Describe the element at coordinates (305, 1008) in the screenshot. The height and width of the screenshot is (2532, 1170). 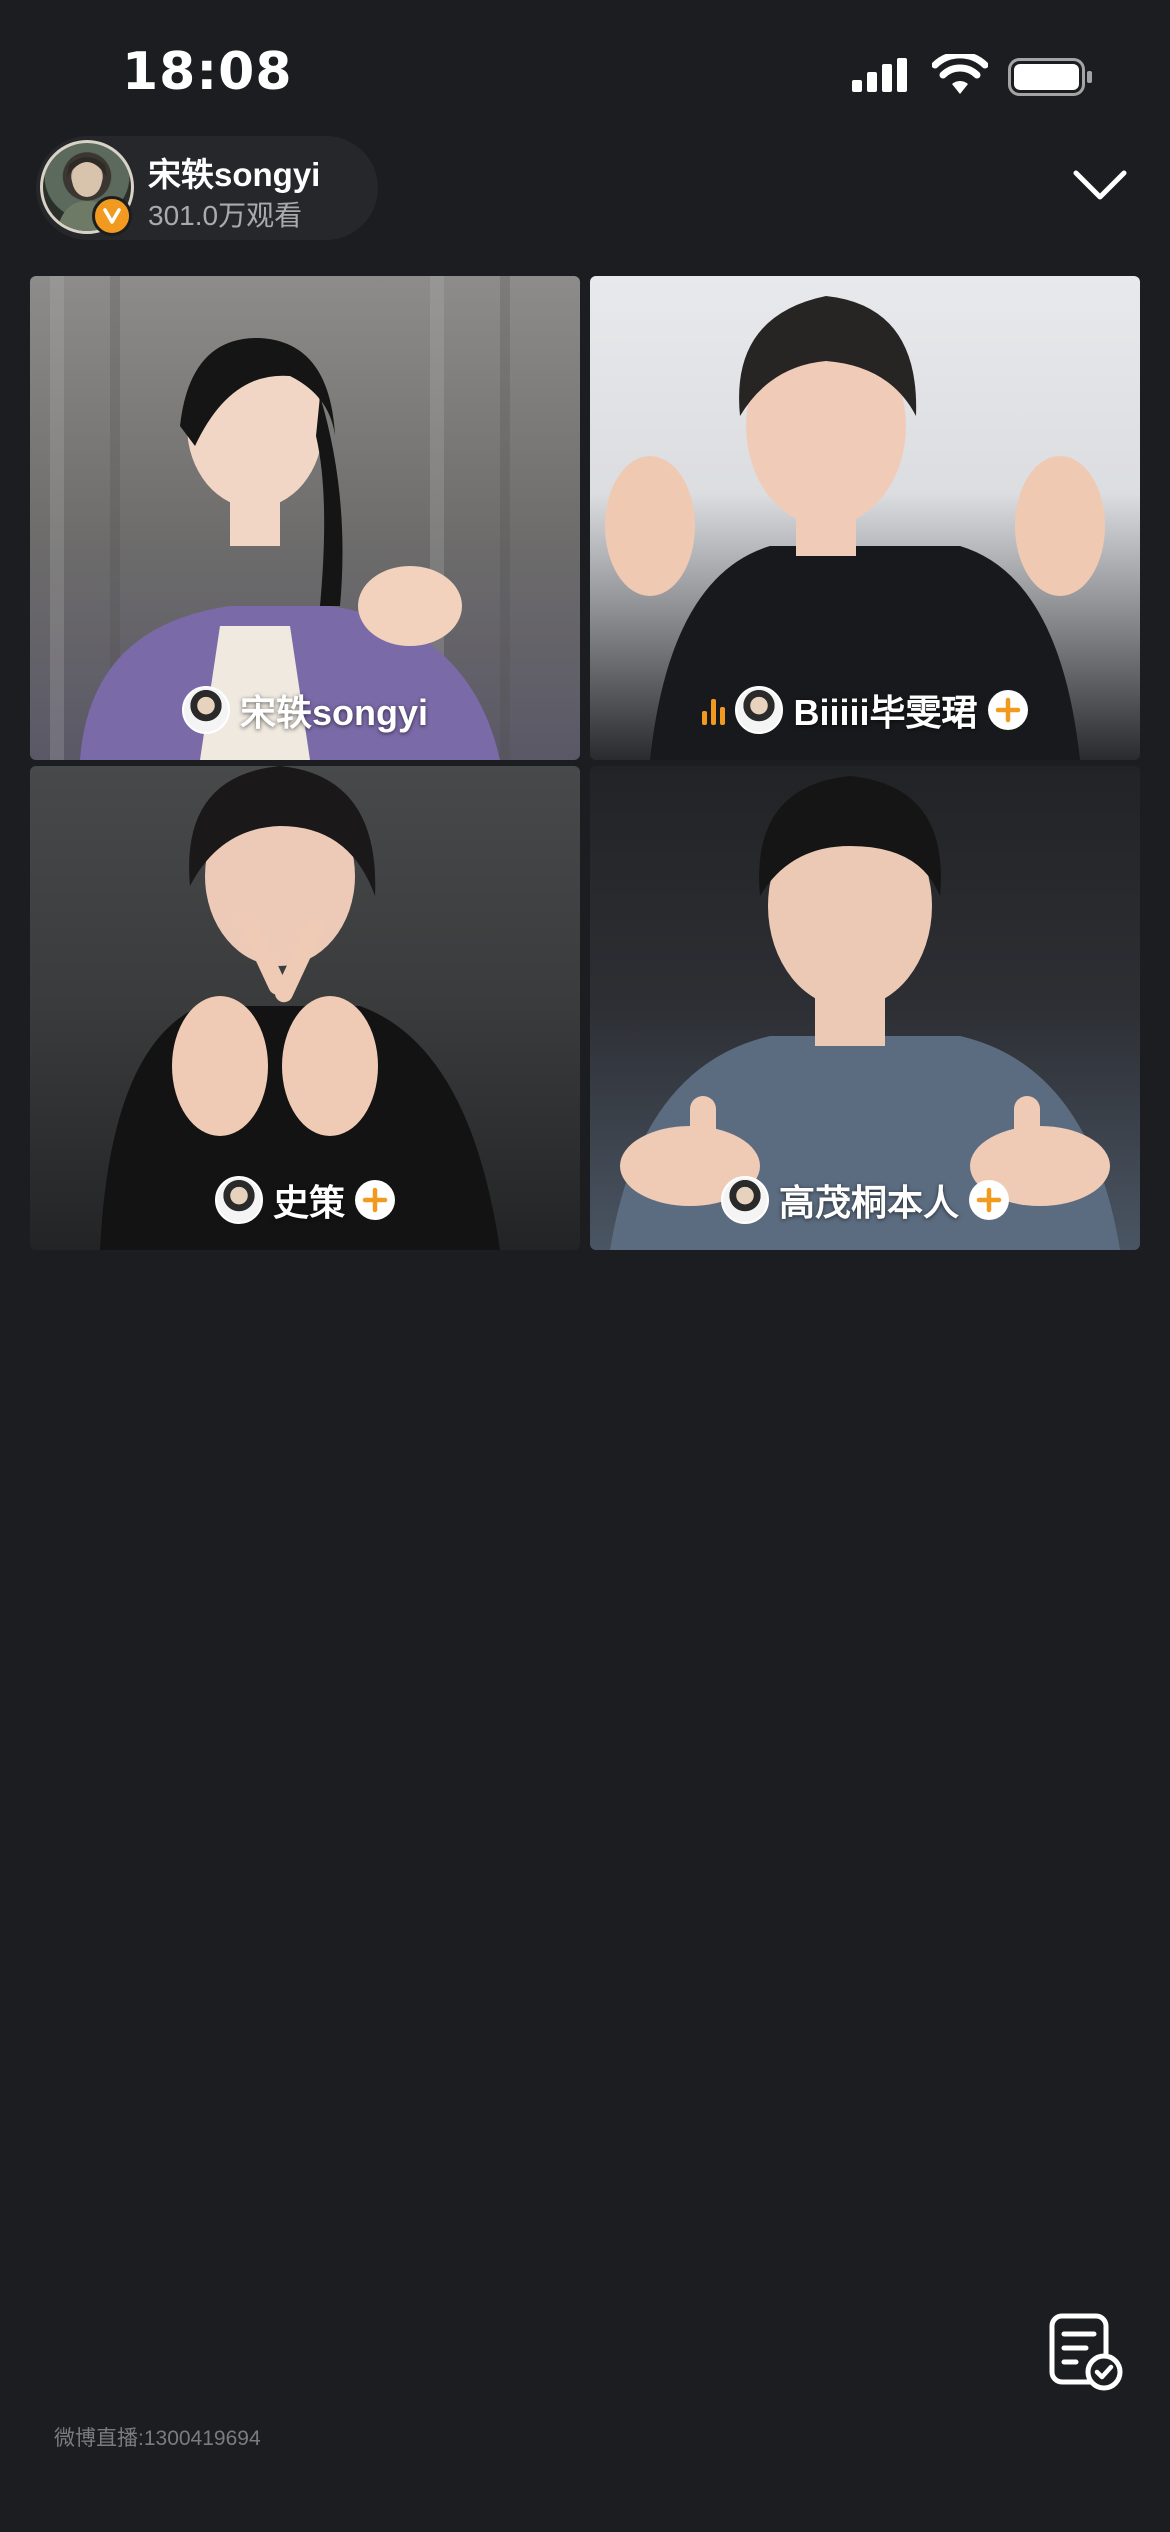
I see `video-tile: 史策` at that location.